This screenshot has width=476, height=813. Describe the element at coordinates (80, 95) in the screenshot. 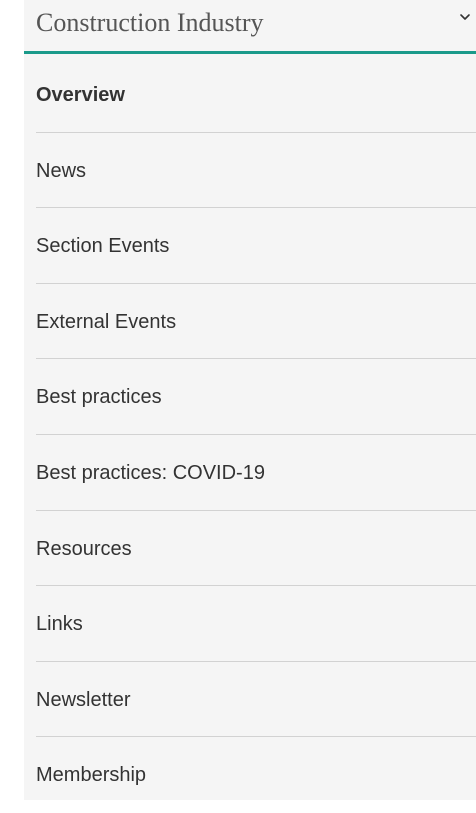

I see `menu-item-label: Overview` at that location.